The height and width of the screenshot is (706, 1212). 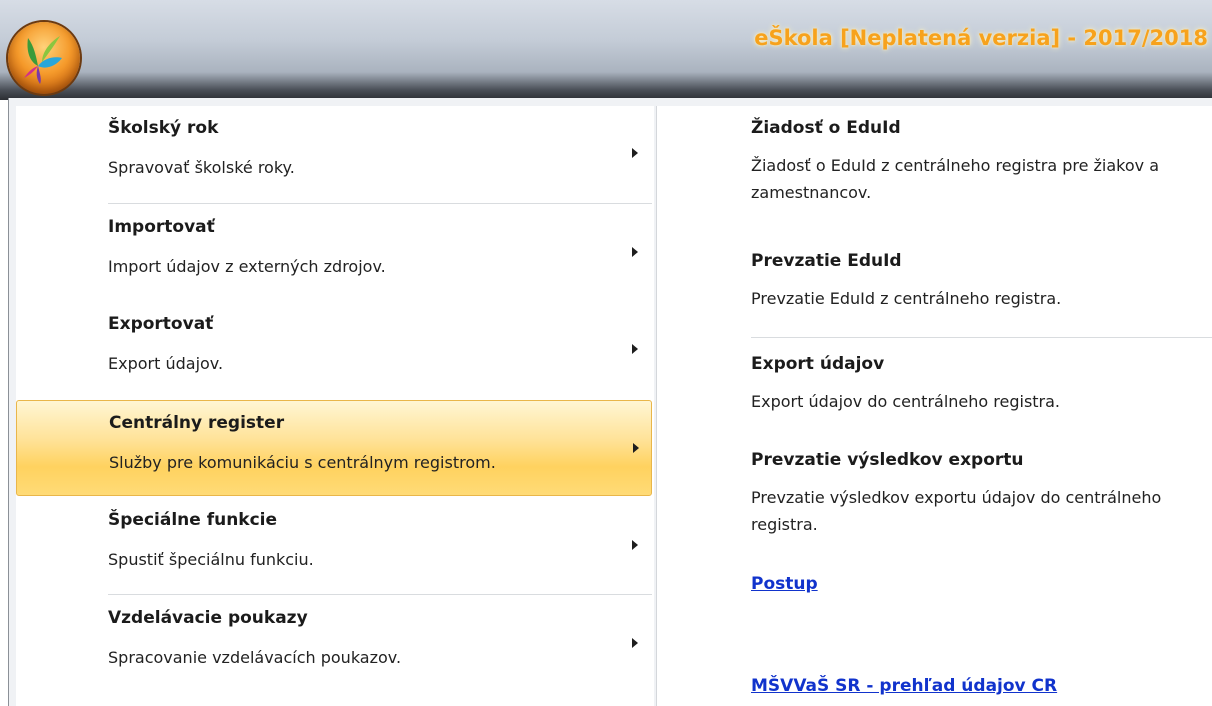 I want to click on submenu-item-description: Prevzatie EduId z centrálneho registra., so click(x=906, y=298).